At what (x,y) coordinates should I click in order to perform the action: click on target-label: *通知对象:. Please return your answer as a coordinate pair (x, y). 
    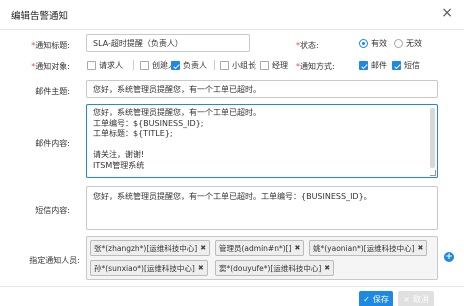
    Looking at the image, I should click on (50, 66).